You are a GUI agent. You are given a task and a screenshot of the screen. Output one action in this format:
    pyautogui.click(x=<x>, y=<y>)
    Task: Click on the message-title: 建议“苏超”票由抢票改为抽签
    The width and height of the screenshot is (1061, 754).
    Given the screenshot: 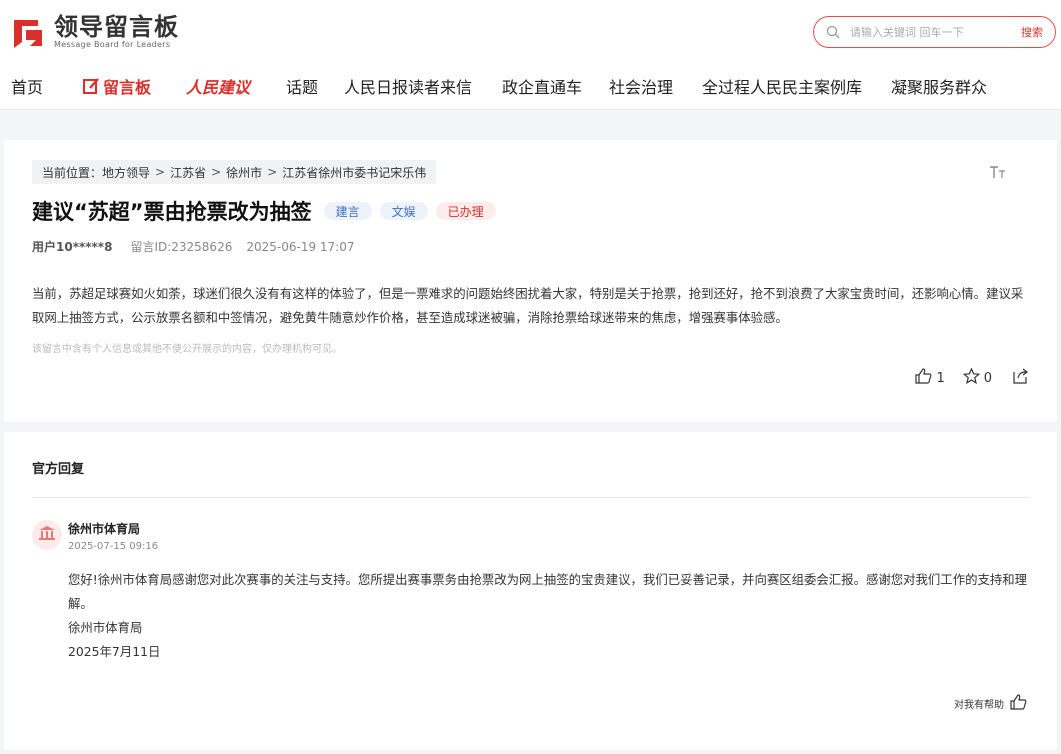 What is the action you would take?
    pyautogui.click(x=172, y=212)
    